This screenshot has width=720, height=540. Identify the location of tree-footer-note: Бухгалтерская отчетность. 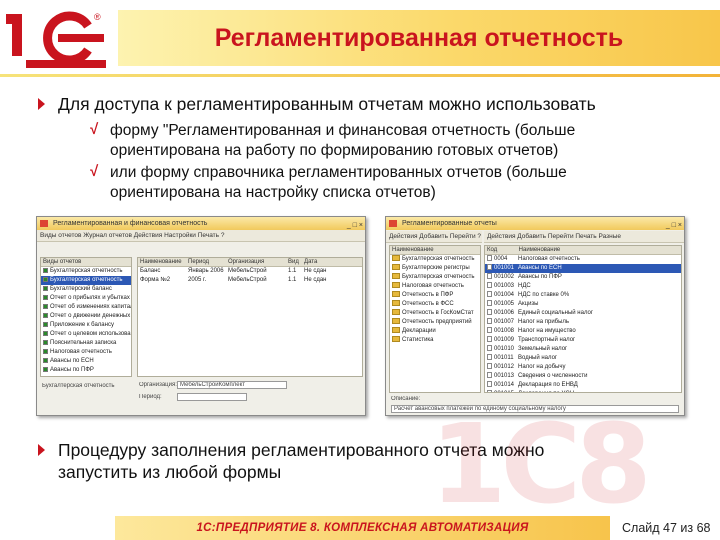
(78, 386).